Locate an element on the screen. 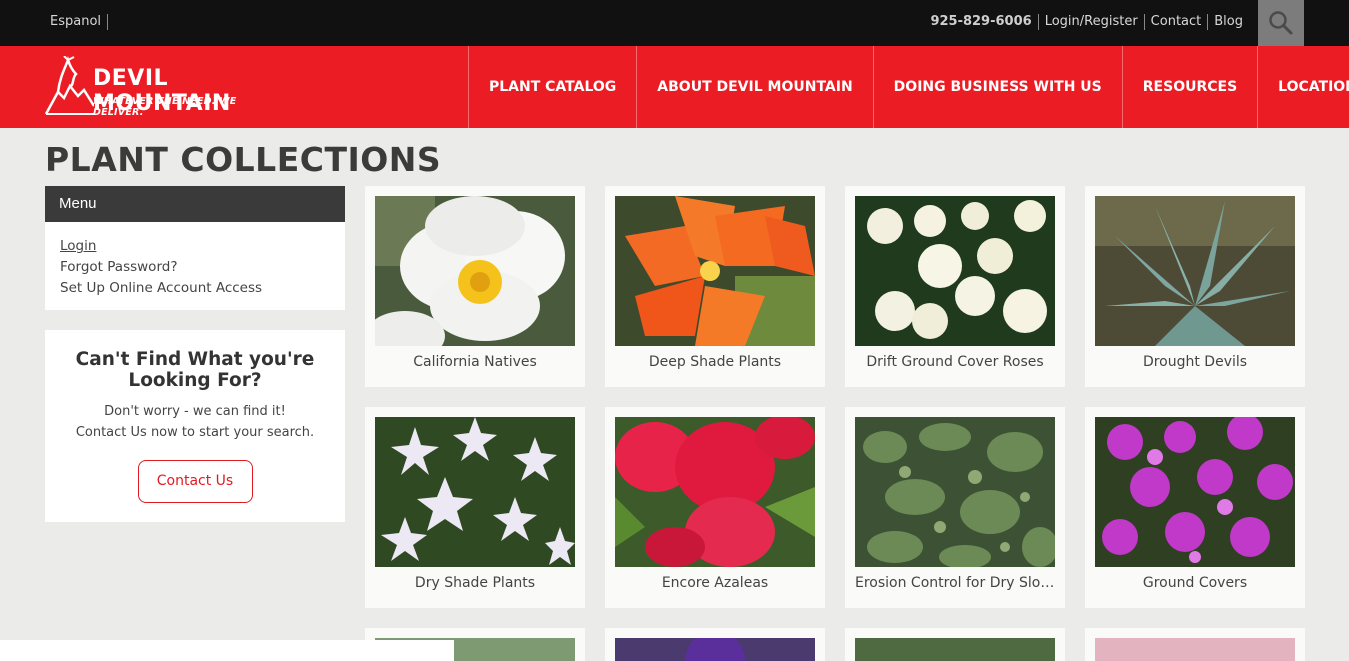 The width and height of the screenshot is (1349, 661). partial-purple-image is located at coordinates (715, 649).